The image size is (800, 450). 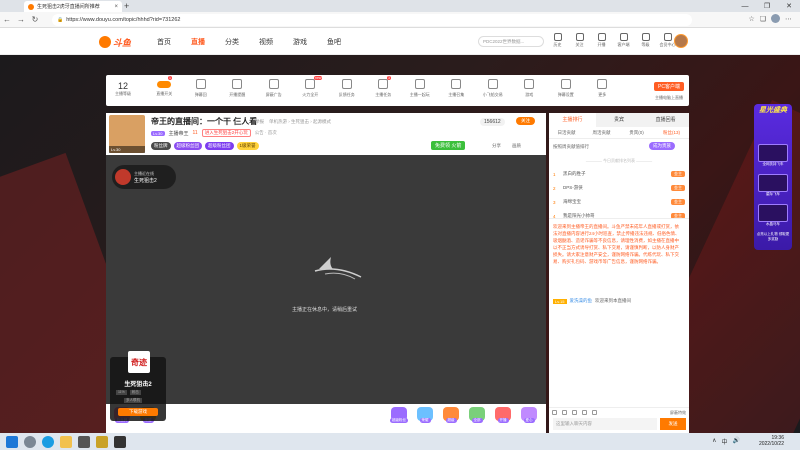 What do you see at coordinates (619, 202) in the screenshot?
I see `rank-row: 3 海绵宝宝 金主` at bounding box center [619, 202].